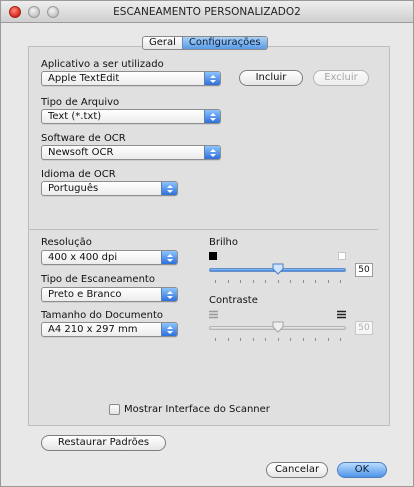 This screenshot has width=414, height=487. What do you see at coordinates (66, 242) in the screenshot?
I see `resolution-label: Resolução` at bounding box center [66, 242].